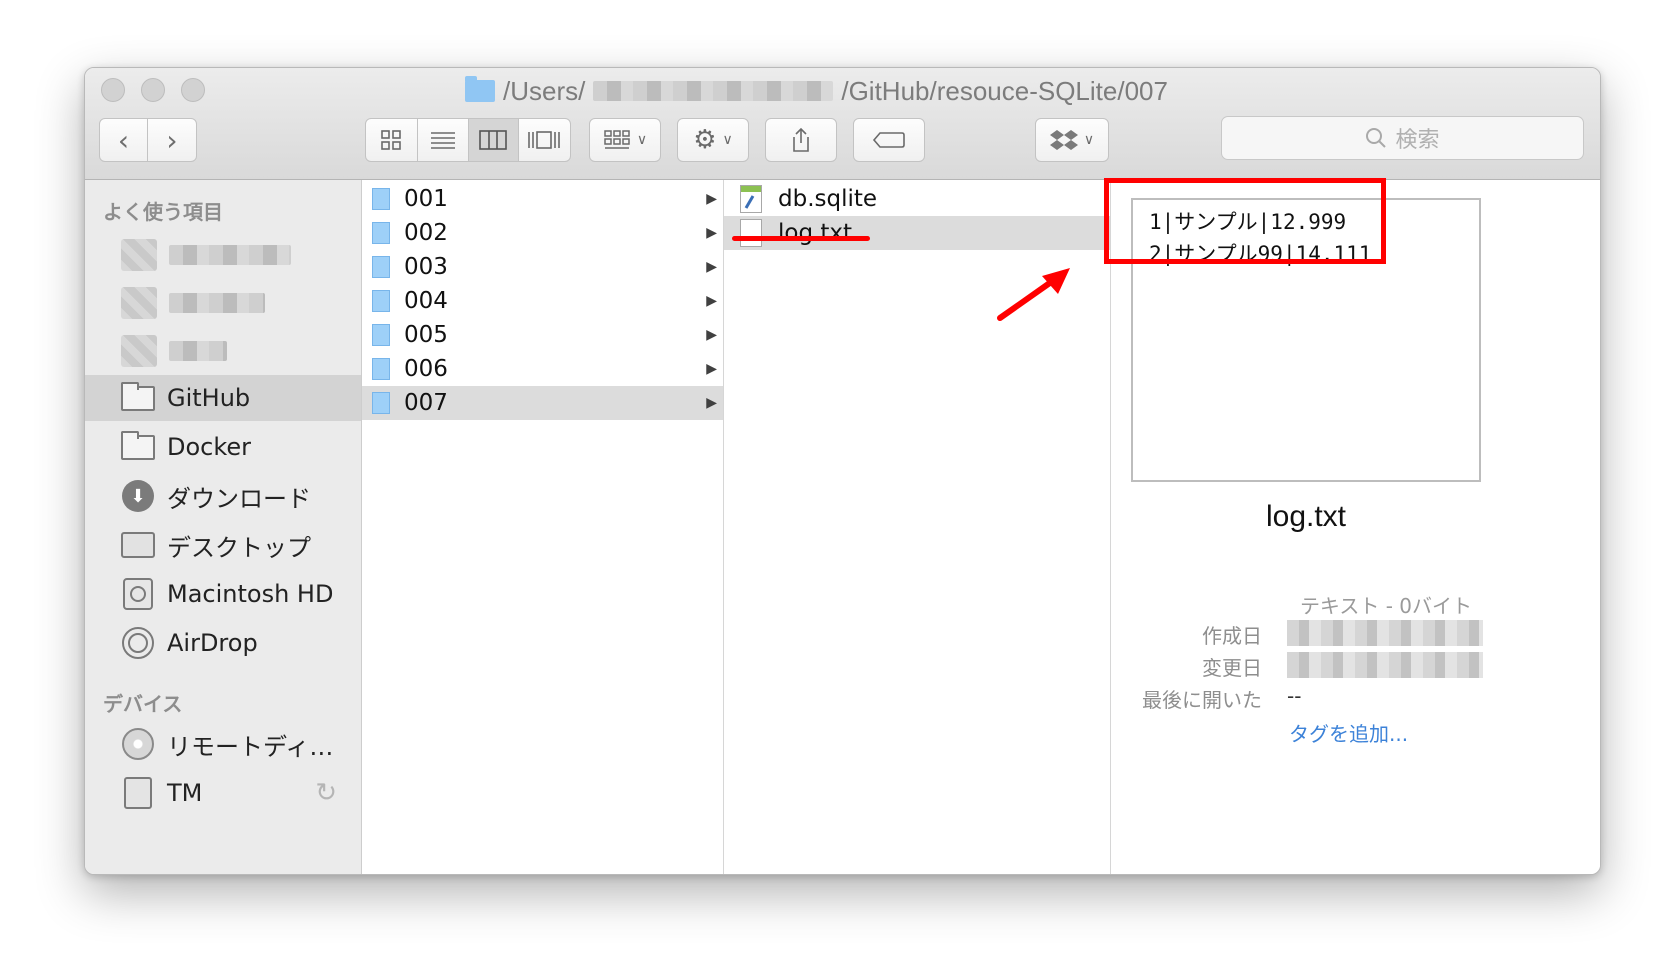 This screenshot has width=1666, height=964. Describe the element at coordinates (542, 267) in the screenshot. I see `folder-row-003: 003 ▶` at that location.